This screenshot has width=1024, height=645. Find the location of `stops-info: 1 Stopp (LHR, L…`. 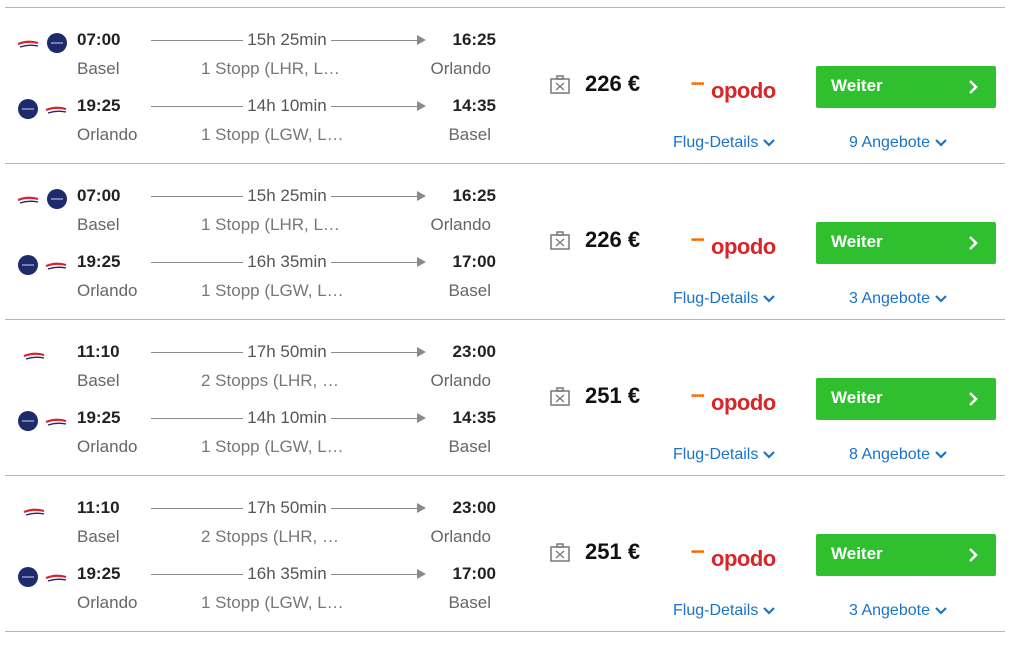

stops-info: 1 Stopp (LHR, L… is located at coordinates (270, 224).